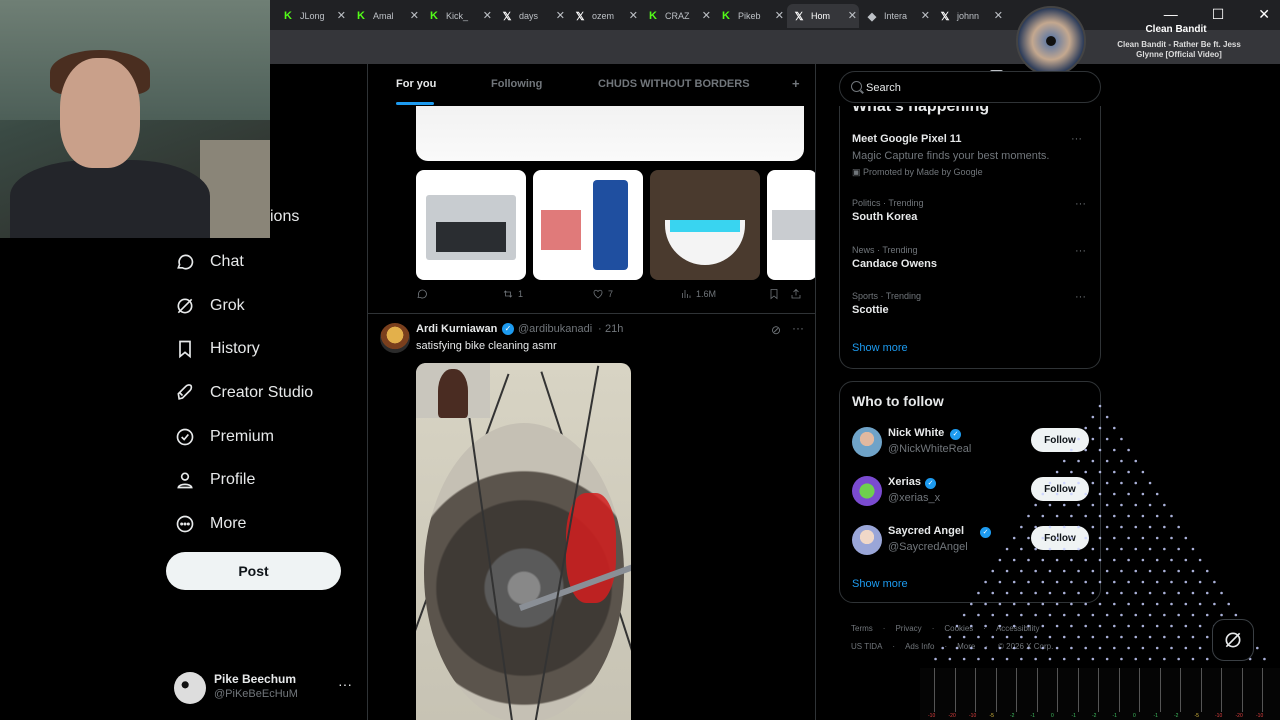  What do you see at coordinates (698, 294) in the screenshot?
I see `views-action: 1.6M` at bounding box center [698, 294].